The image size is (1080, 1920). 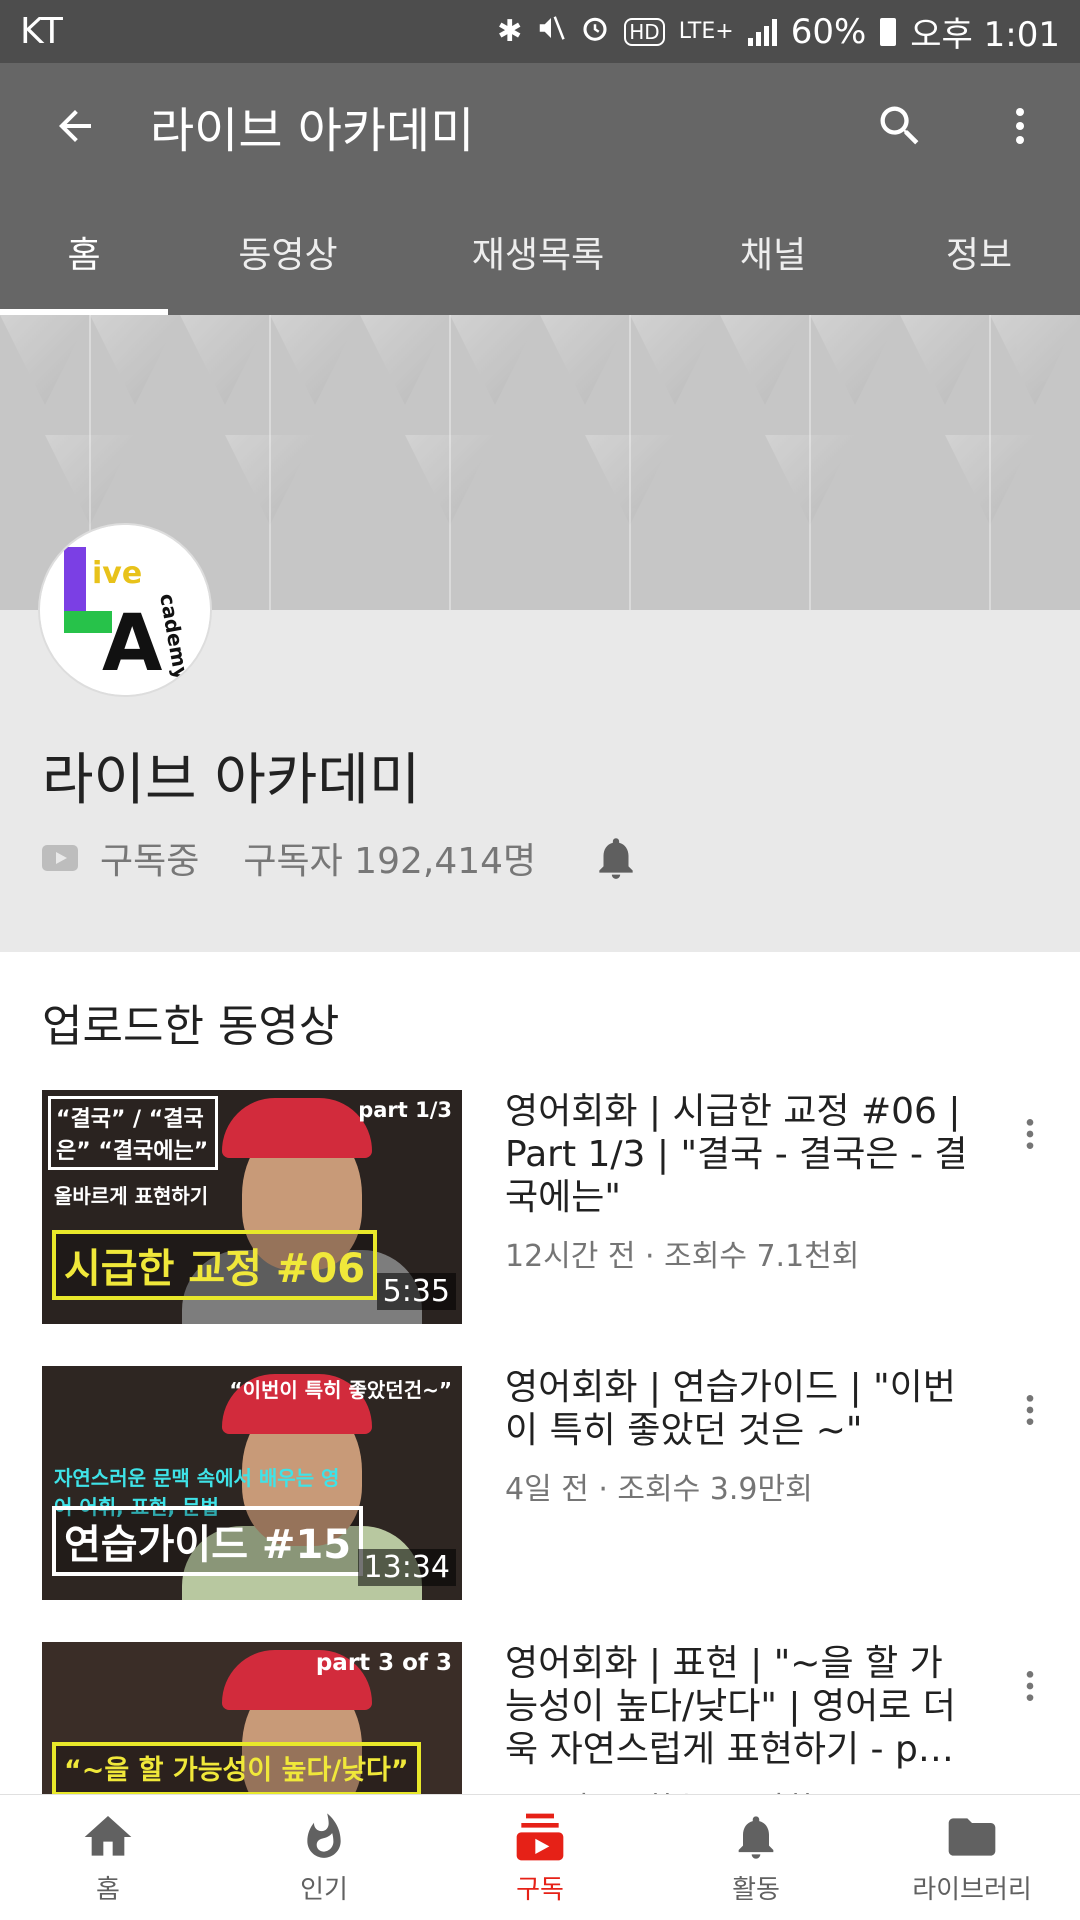 I want to click on trending-fire-icon, so click(x=324, y=1837).